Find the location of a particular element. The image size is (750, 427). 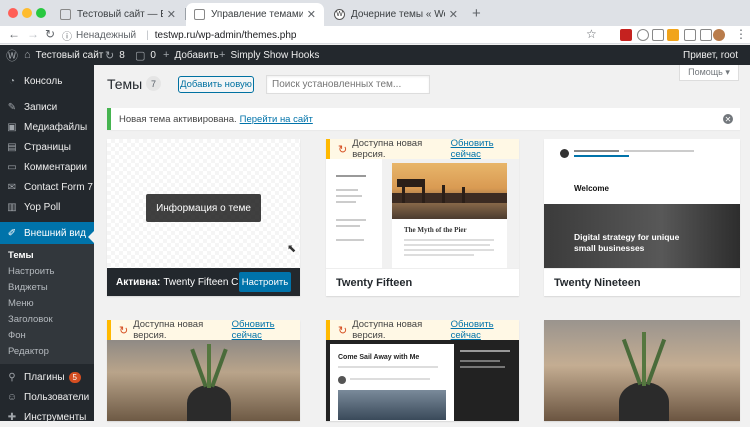

info-icon: ⓘ is located at coordinates (67, 35).